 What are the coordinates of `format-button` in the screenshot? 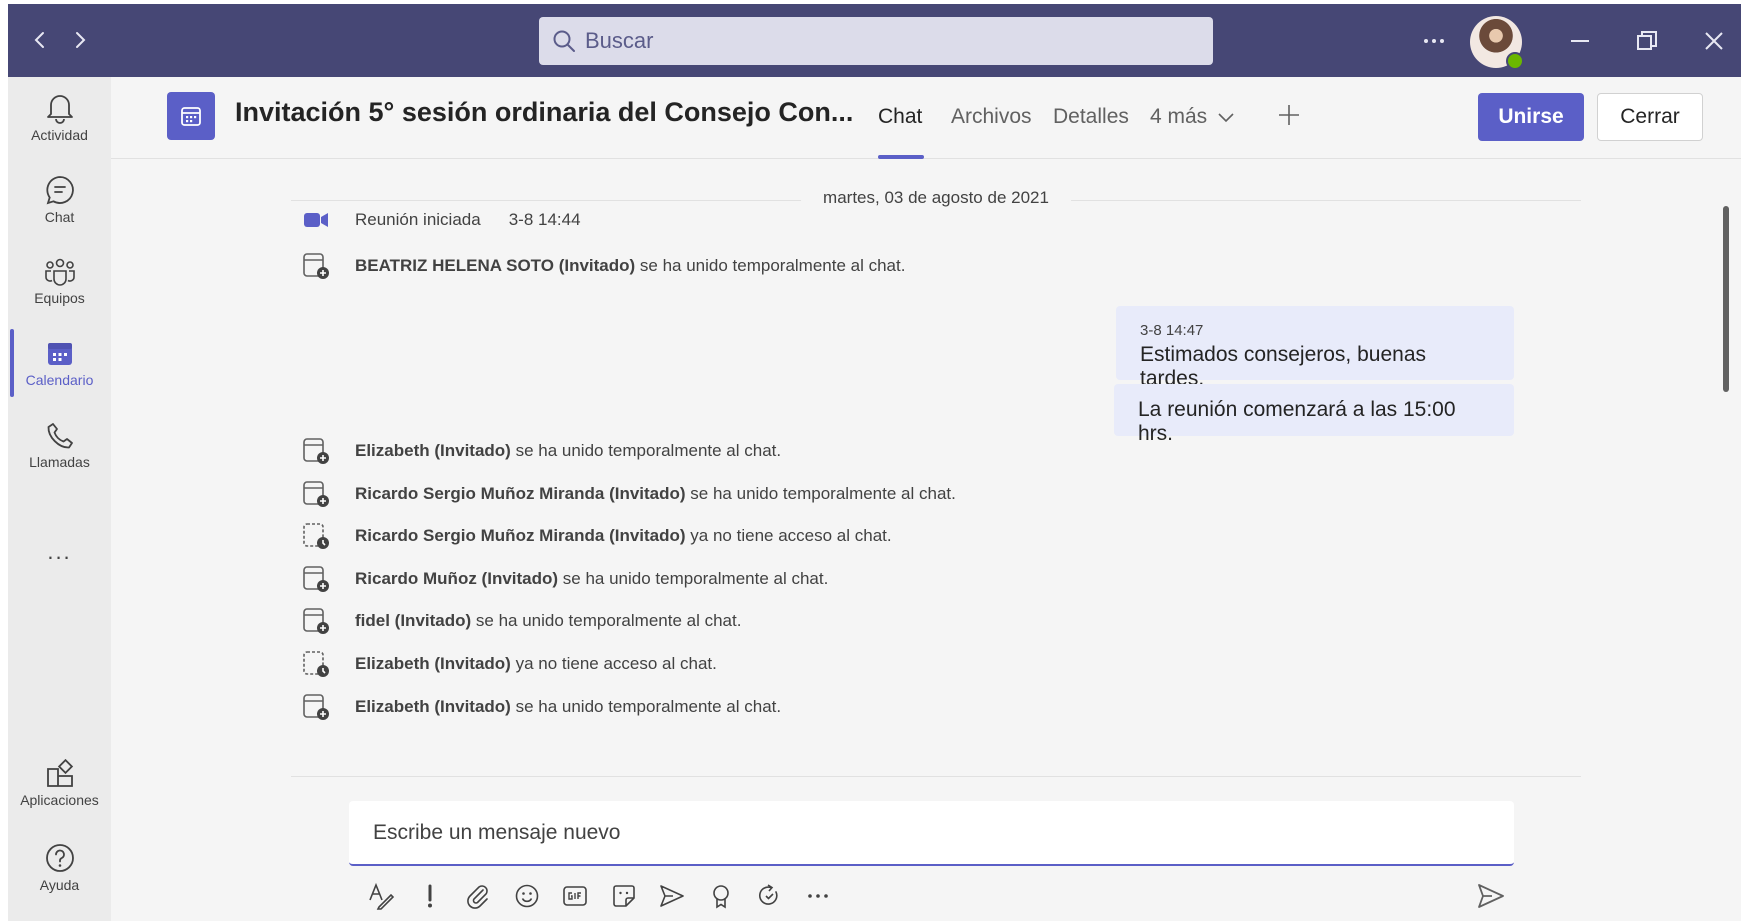 It's located at (381, 896).